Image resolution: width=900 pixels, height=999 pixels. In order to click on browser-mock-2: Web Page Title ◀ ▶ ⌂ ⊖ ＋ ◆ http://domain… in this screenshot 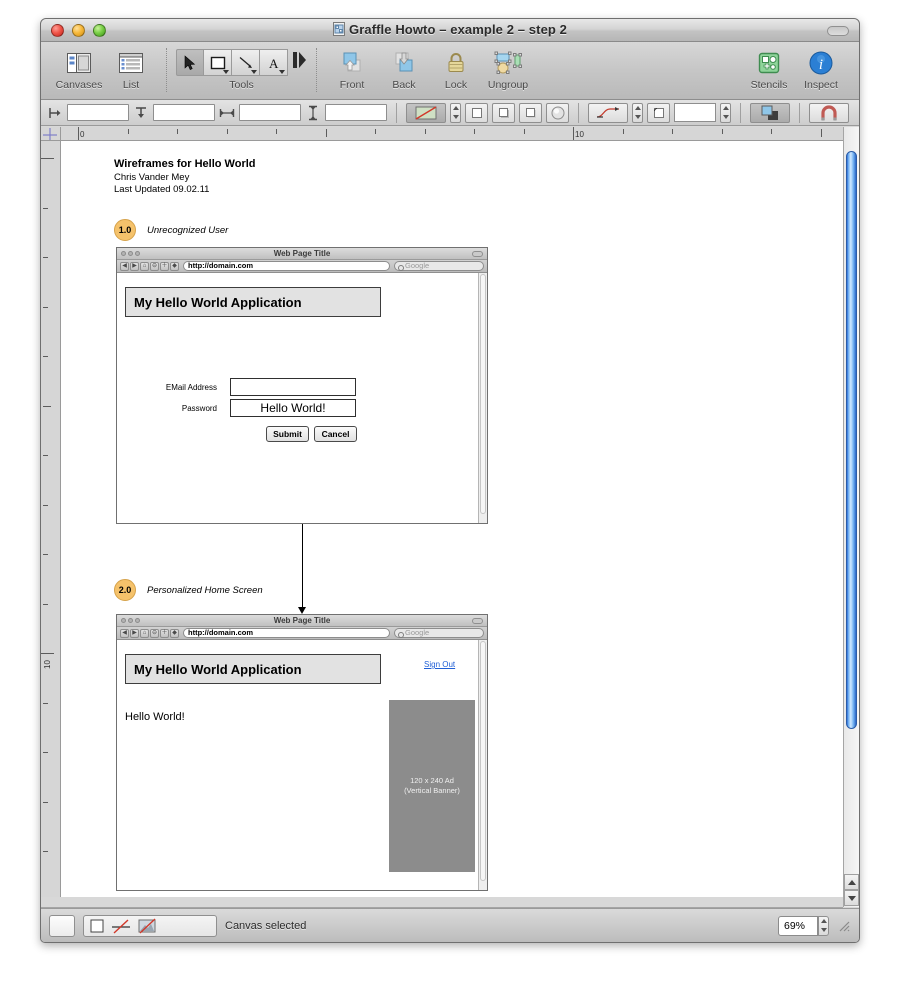, I will do `click(302, 752)`.